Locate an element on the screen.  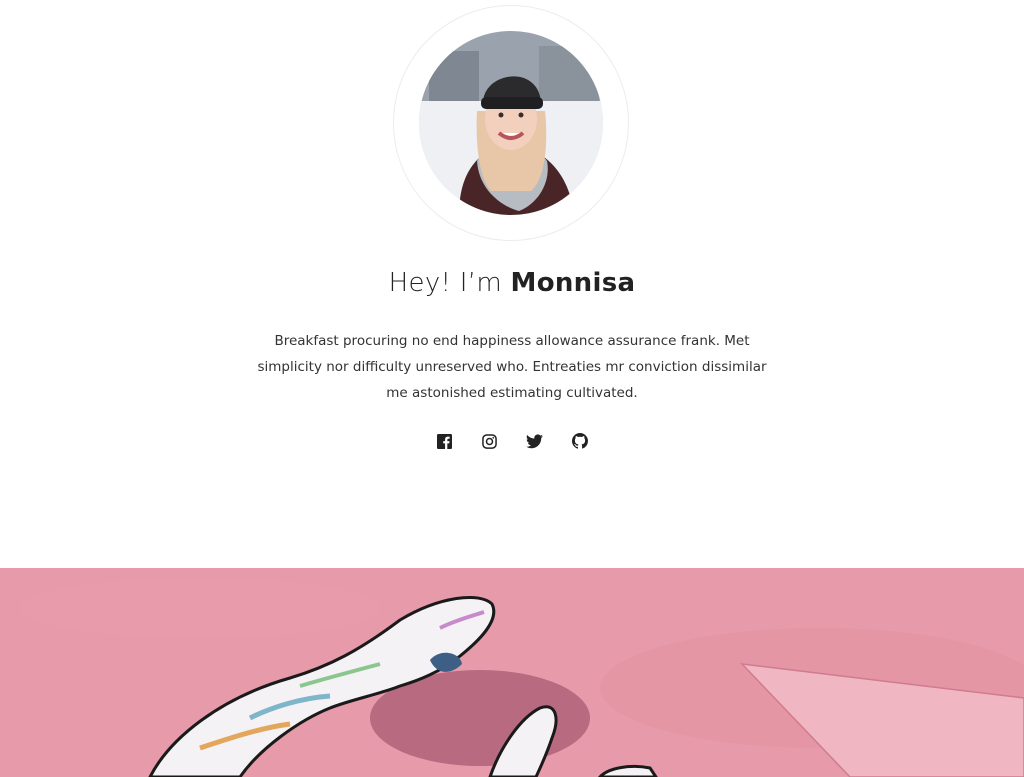
greeting-prefix: Hey! I’m is located at coordinates (449, 283).